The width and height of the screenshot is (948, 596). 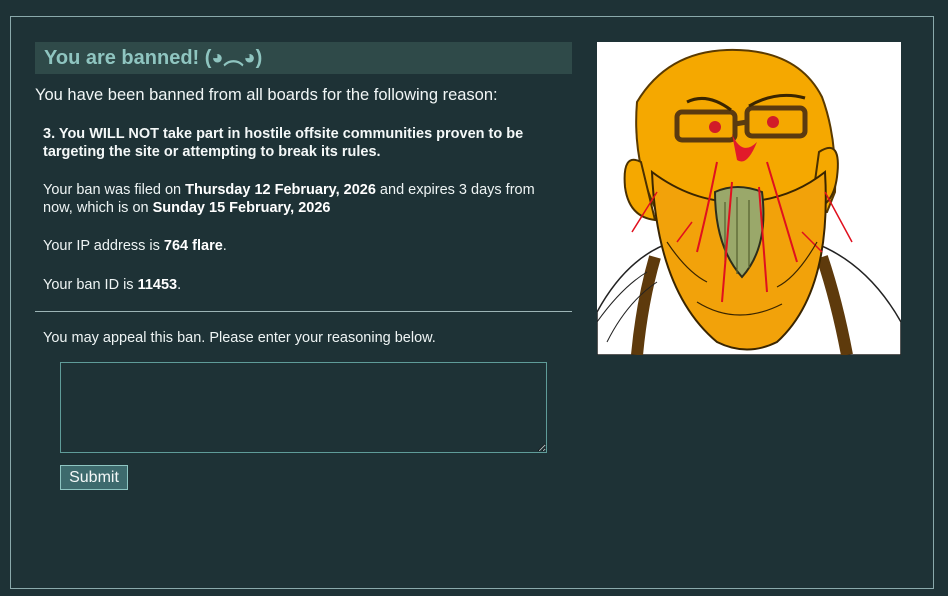 I want to click on page-title: You are banned! (◕︵◕), so click(x=303, y=58).